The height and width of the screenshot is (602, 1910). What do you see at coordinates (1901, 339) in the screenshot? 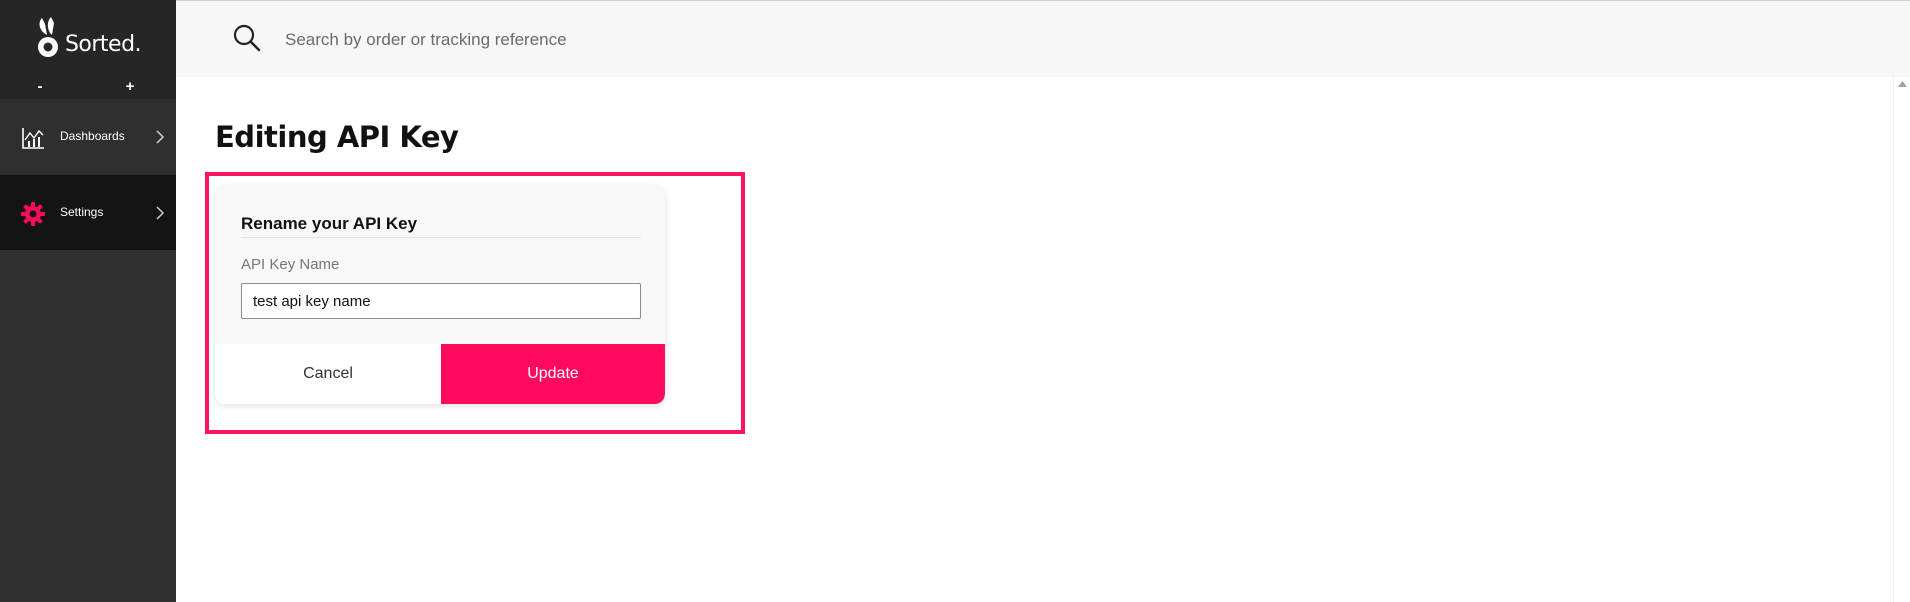
I see `page-scrollbar` at bounding box center [1901, 339].